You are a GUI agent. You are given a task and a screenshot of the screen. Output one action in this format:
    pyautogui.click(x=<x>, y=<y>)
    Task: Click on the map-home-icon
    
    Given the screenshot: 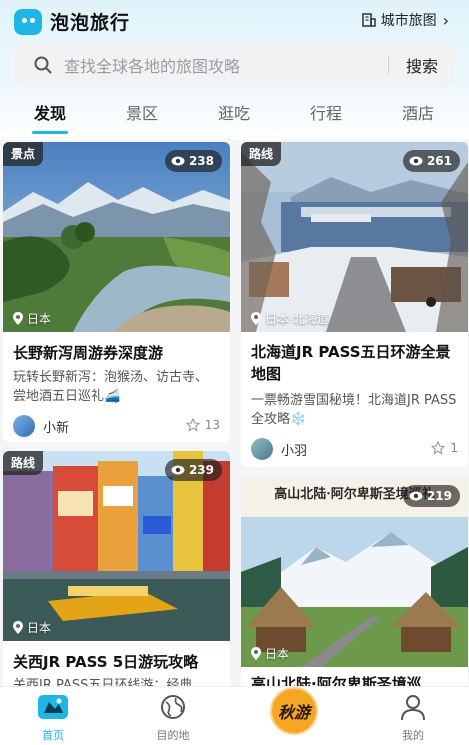 What is the action you would take?
    pyautogui.click(x=53, y=707)
    